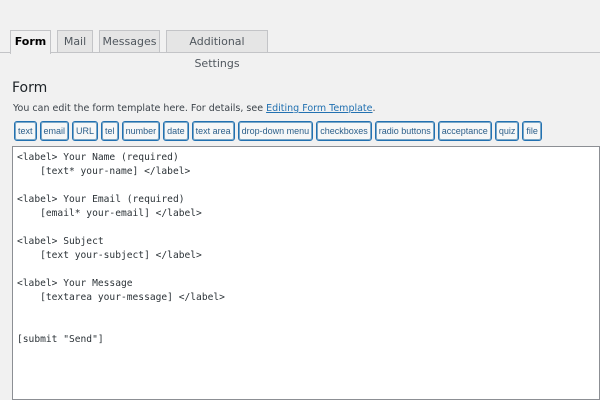 The image size is (600, 400). I want to click on tag-button-dropdown: drop-down menu, so click(275, 131).